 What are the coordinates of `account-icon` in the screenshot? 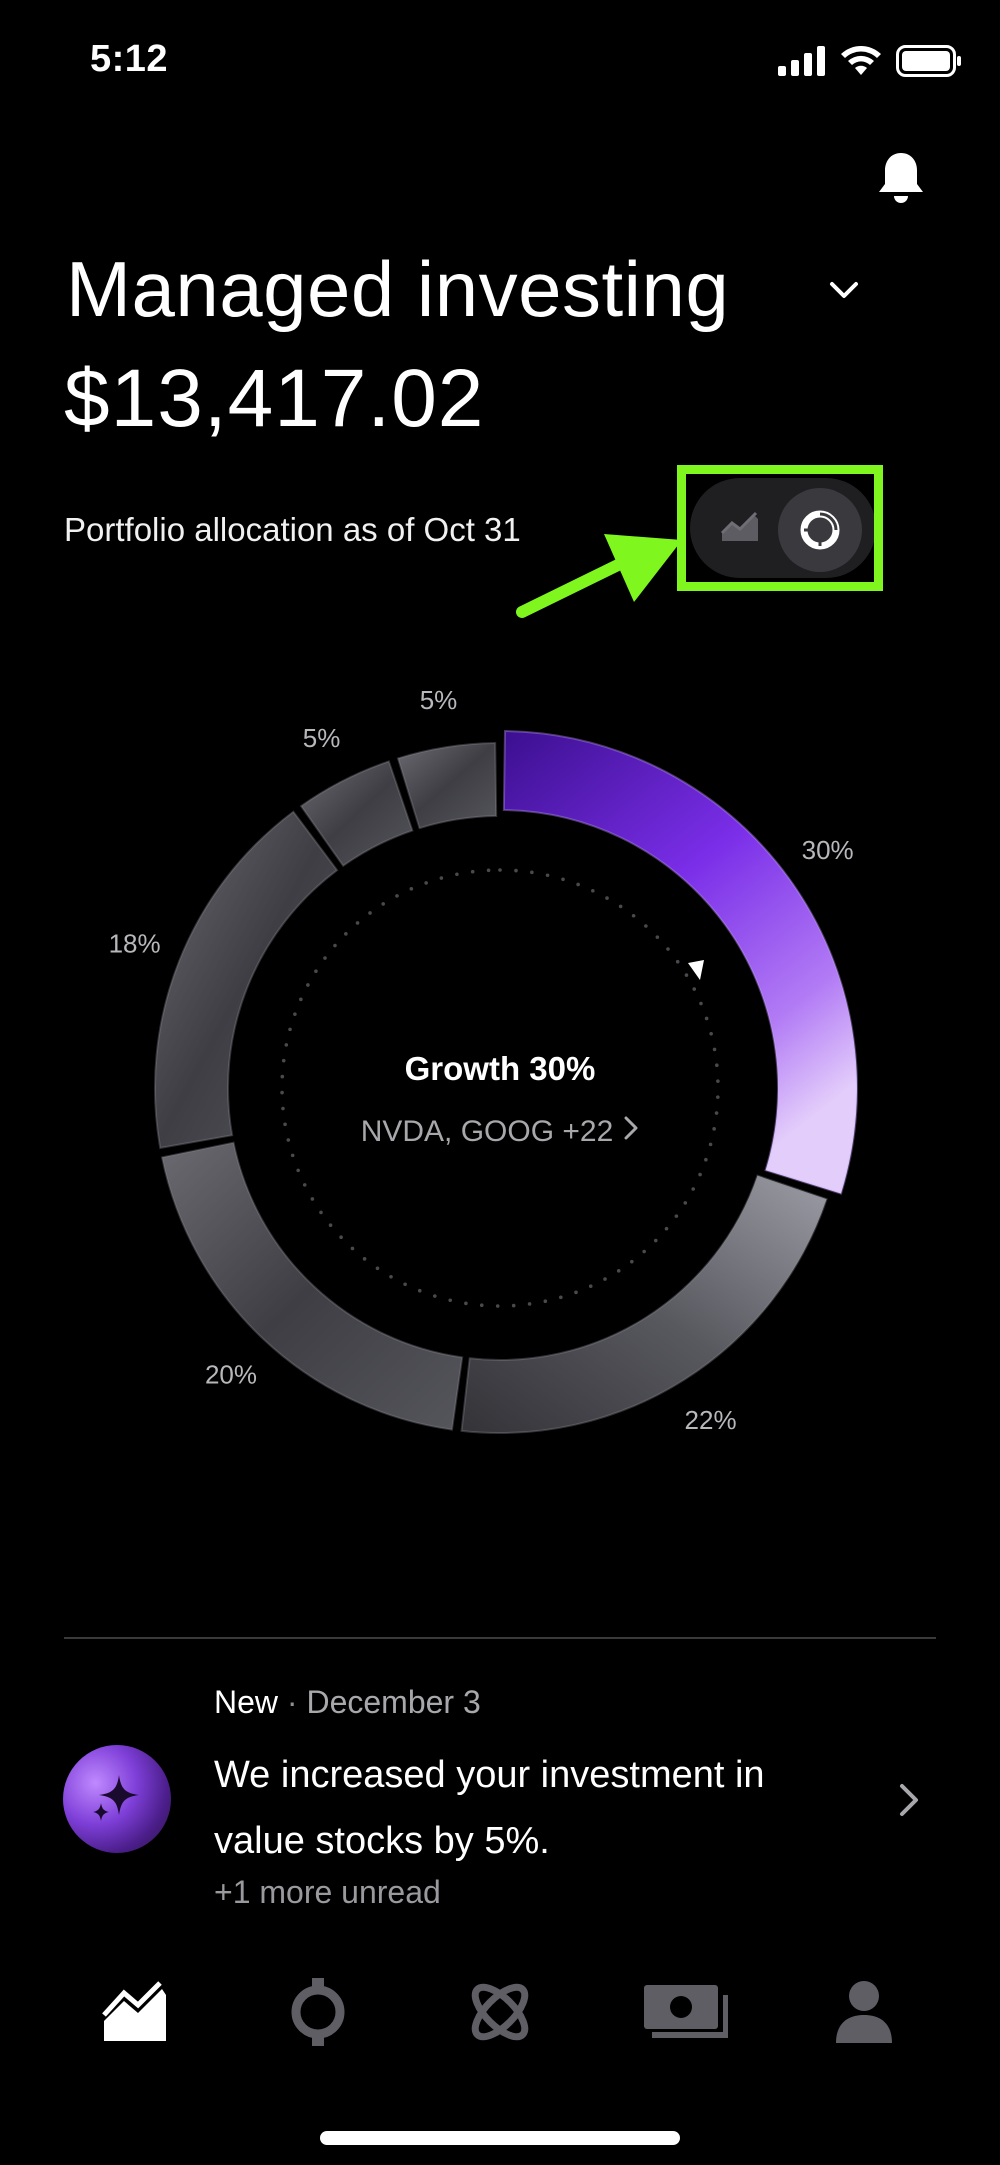 It's located at (864, 2012).